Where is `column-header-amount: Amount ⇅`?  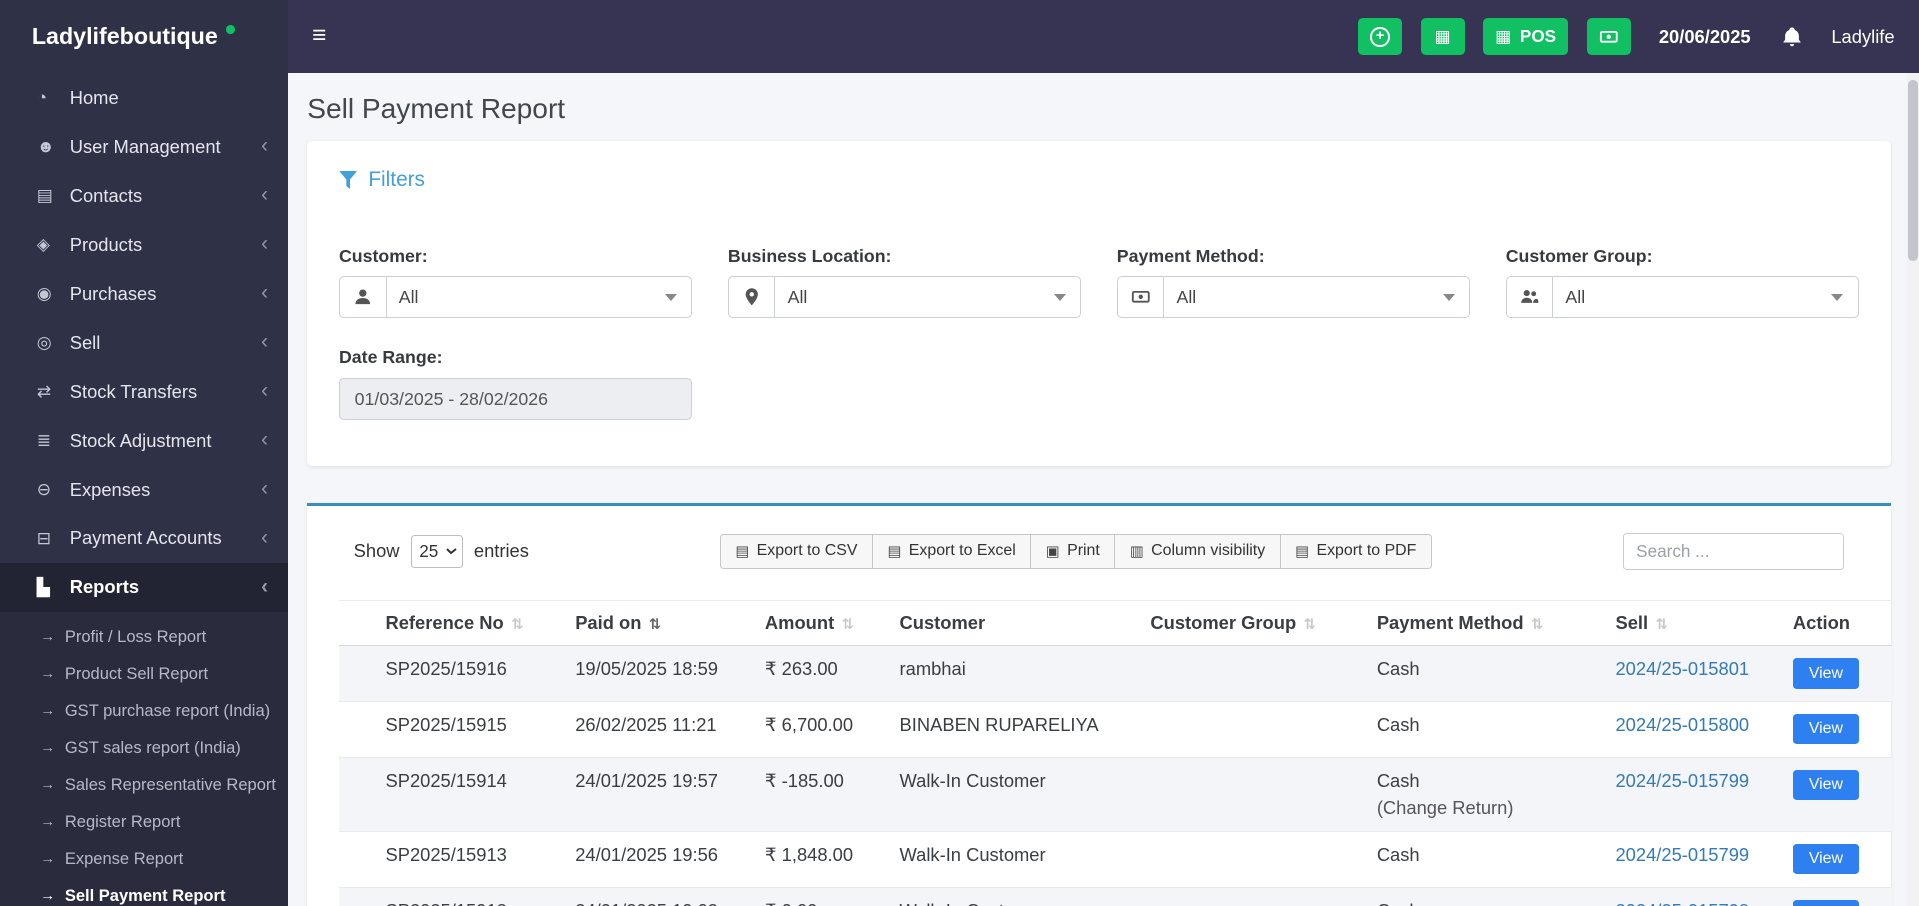 column-header-amount: Amount ⇅ is located at coordinates (822, 623).